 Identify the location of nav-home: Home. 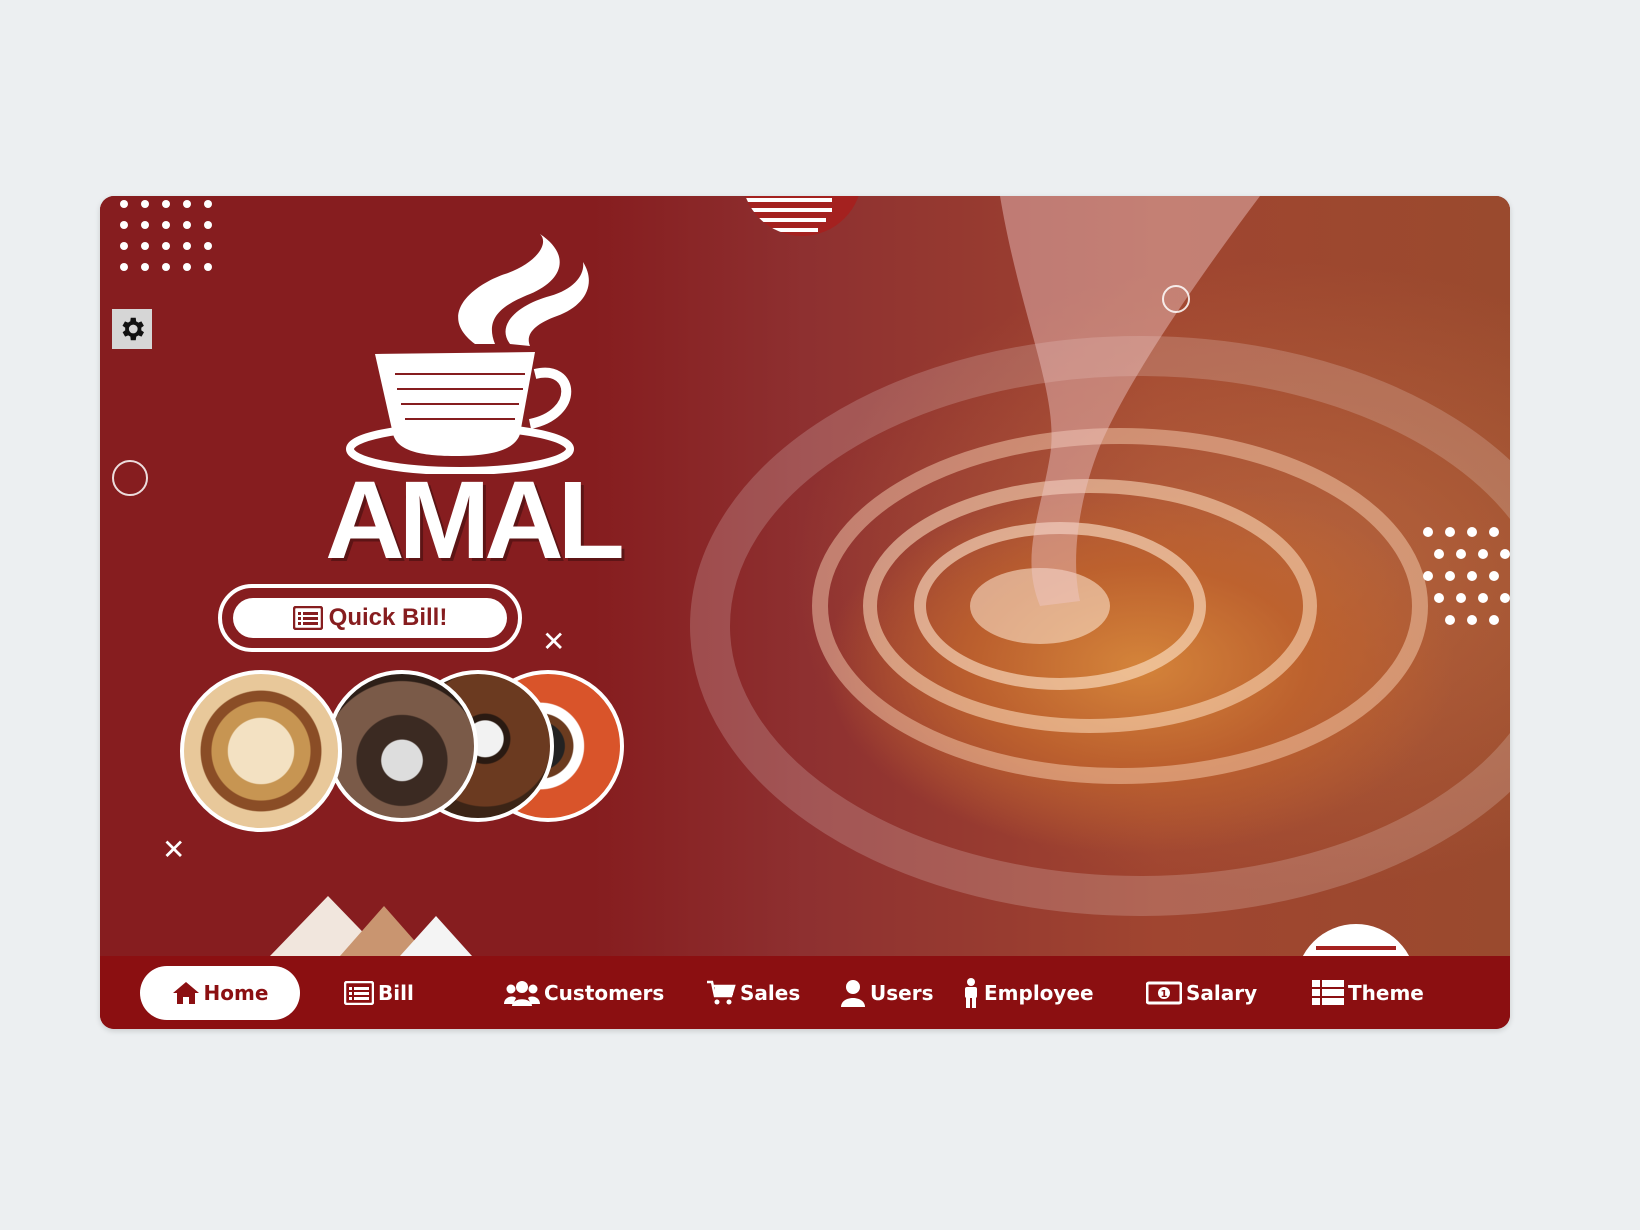
(220, 993).